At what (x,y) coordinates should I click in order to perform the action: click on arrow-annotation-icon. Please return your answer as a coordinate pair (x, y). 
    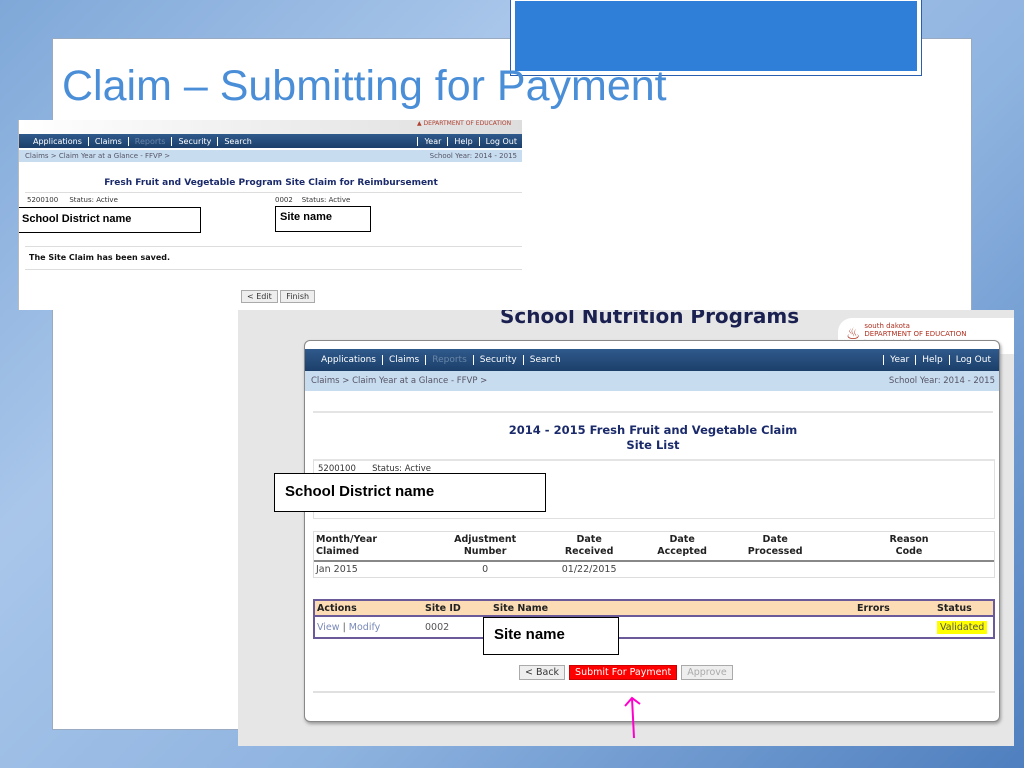
    Looking at the image, I should click on (632, 717).